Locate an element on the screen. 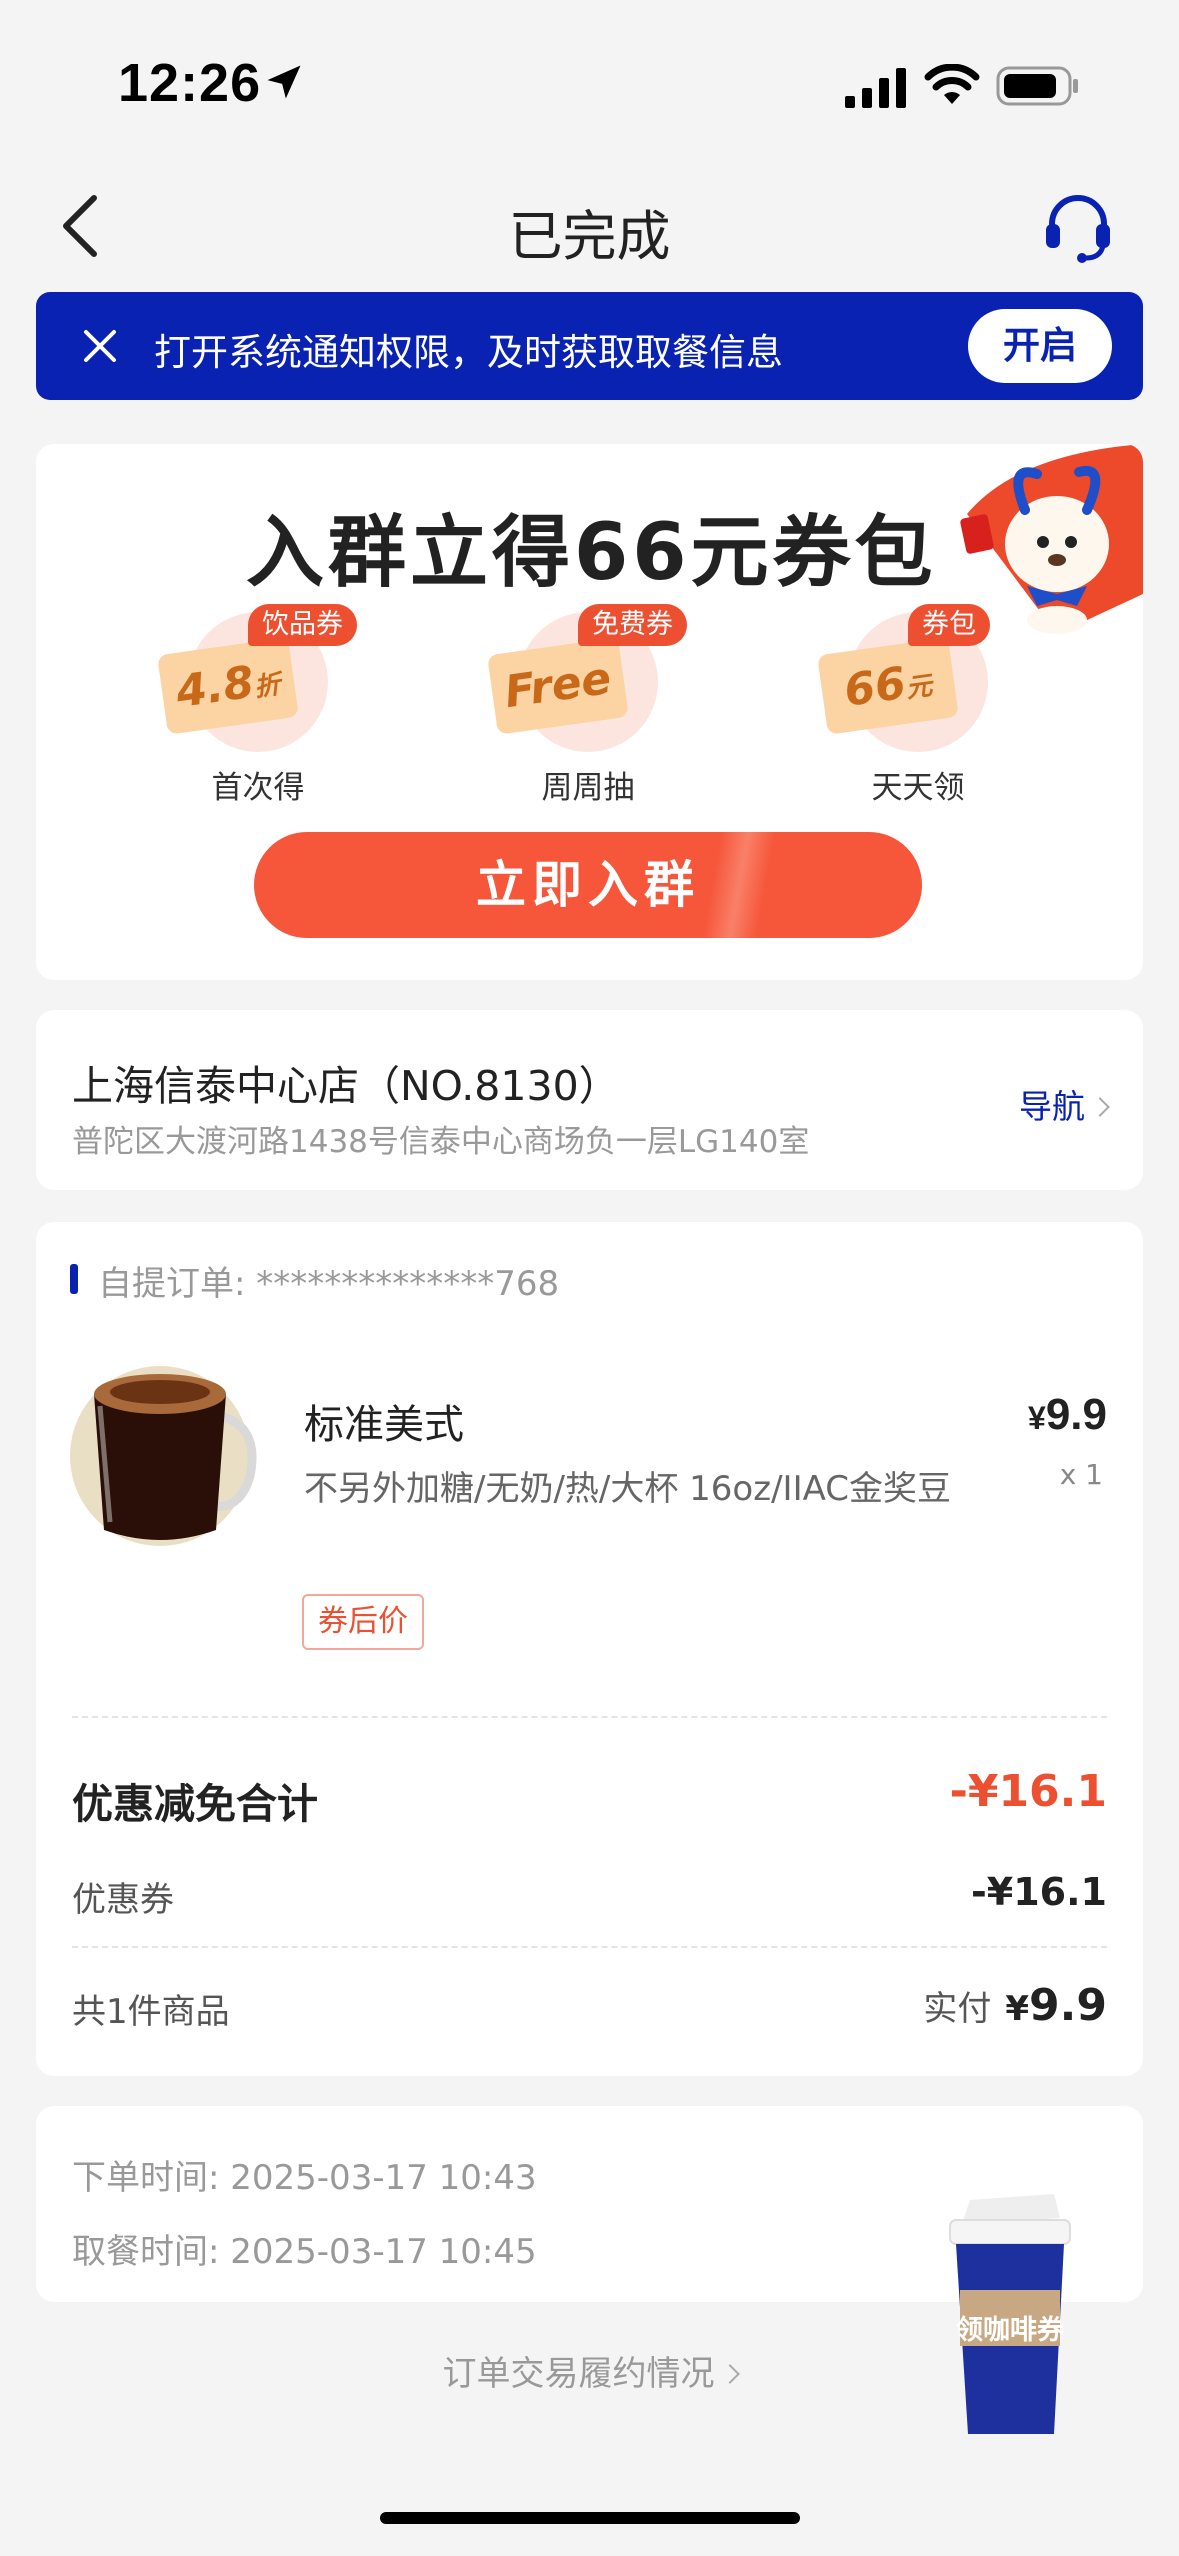 The height and width of the screenshot is (2556, 1179). navigate-label: 导航 is located at coordinates (1052, 1106).